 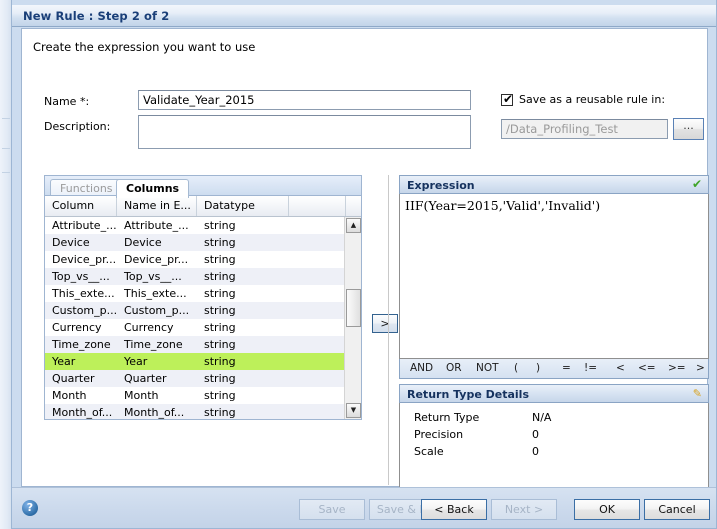 What do you see at coordinates (194, 395) in the screenshot?
I see `table-row: Month Month string` at bounding box center [194, 395].